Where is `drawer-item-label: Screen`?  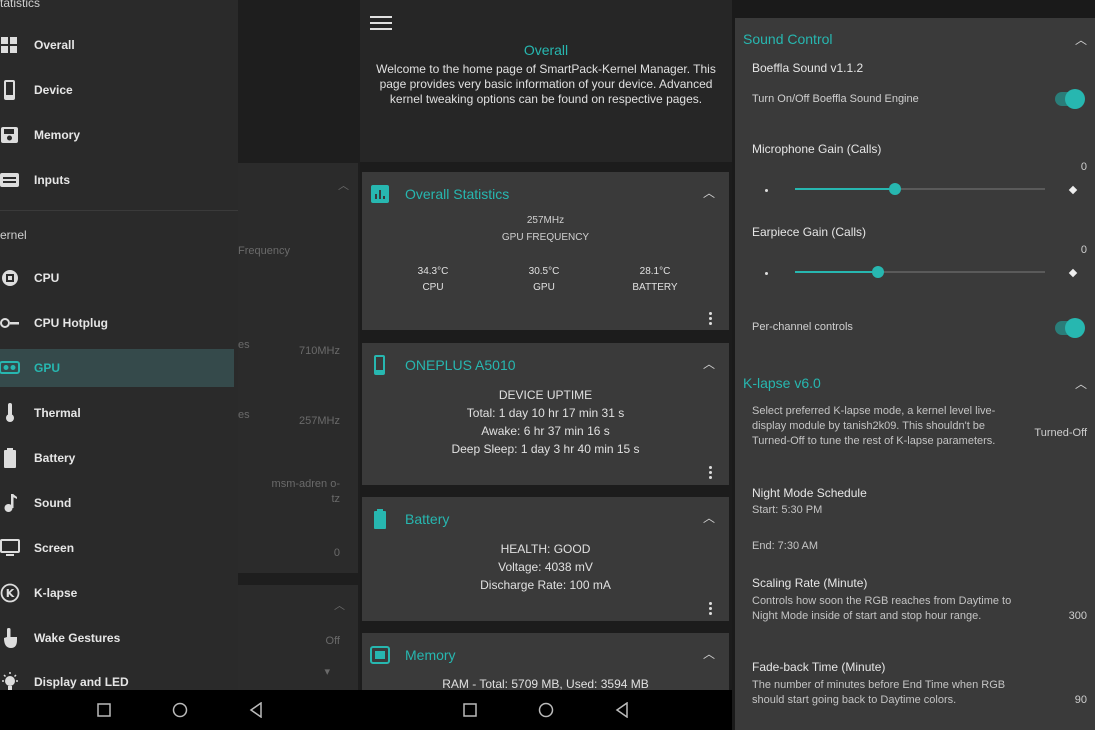 drawer-item-label: Screen is located at coordinates (54, 548).